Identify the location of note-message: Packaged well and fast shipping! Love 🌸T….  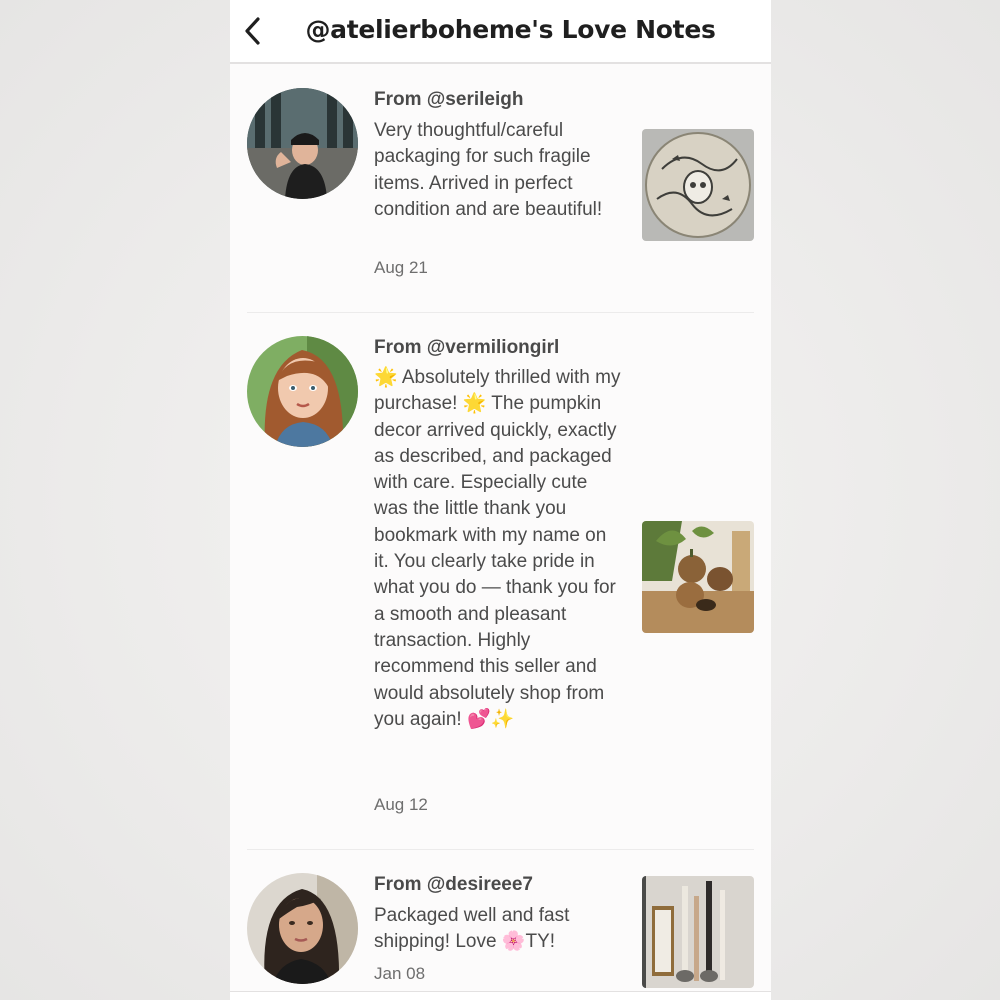
(472, 929).